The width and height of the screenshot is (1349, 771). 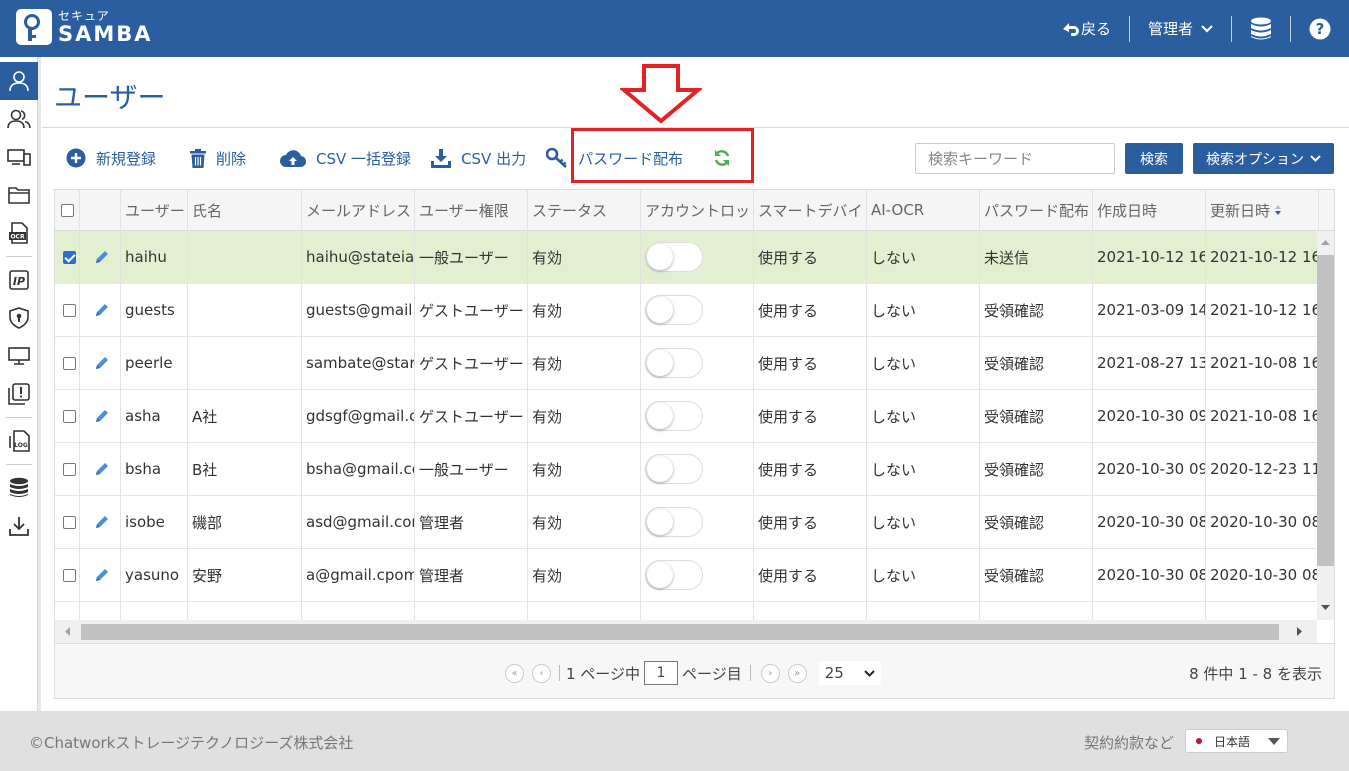 I want to click on horizontal-scrollbar, so click(x=686, y=631).